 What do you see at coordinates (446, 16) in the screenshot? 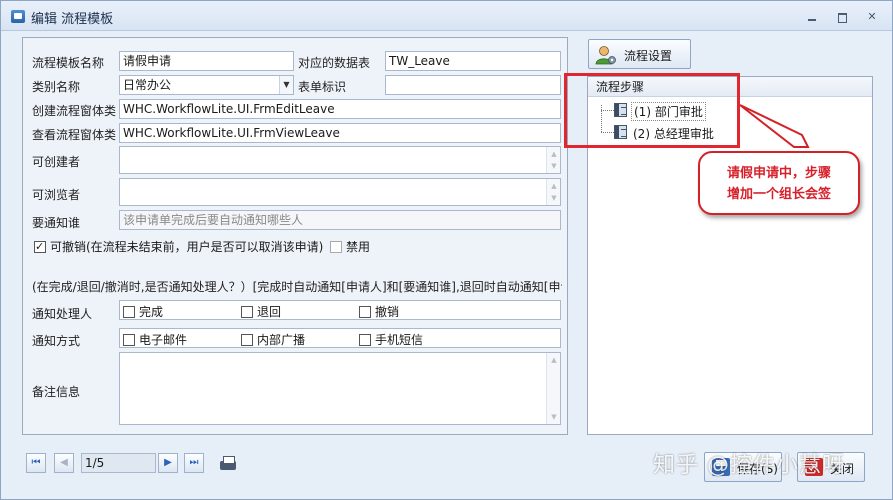
I see `title-bar: 编辑 流程模板` at bounding box center [446, 16].